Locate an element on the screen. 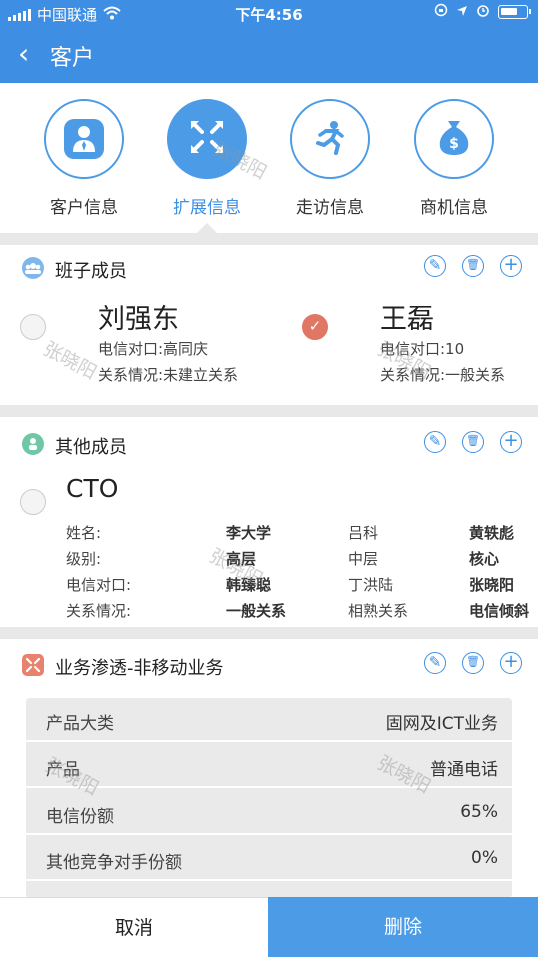  tab-customer-info: 客户信息 is located at coordinates (84, 158).